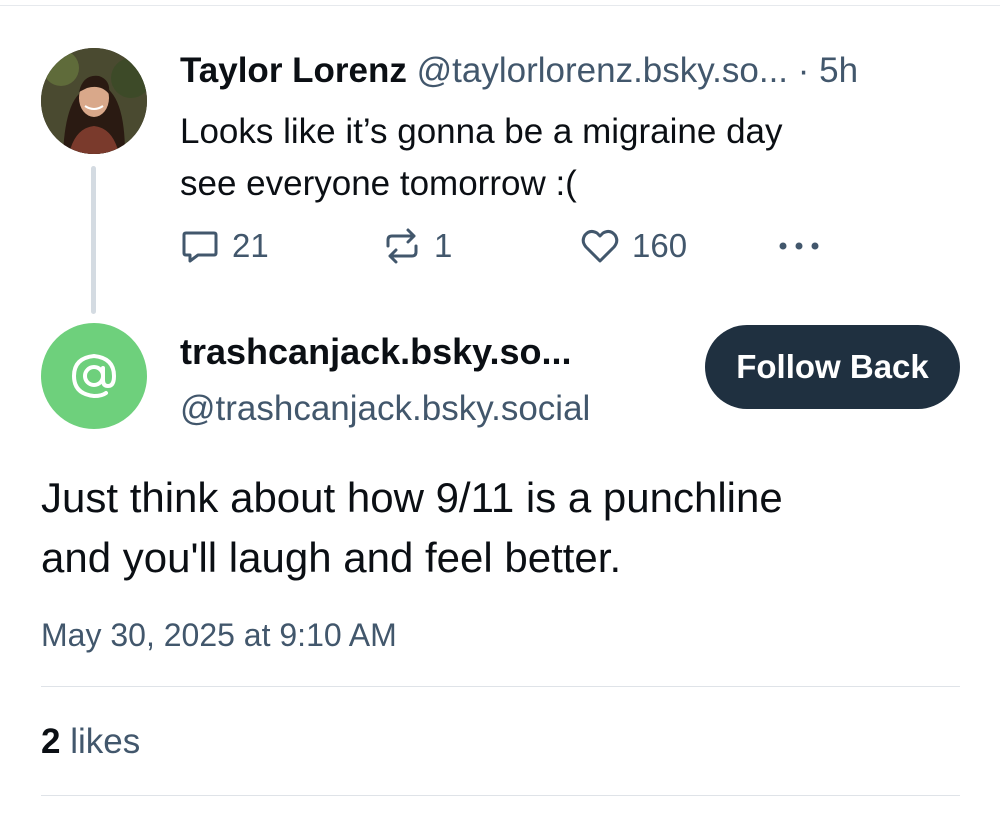  I want to click on at-sign-icon, so click(94, 376).